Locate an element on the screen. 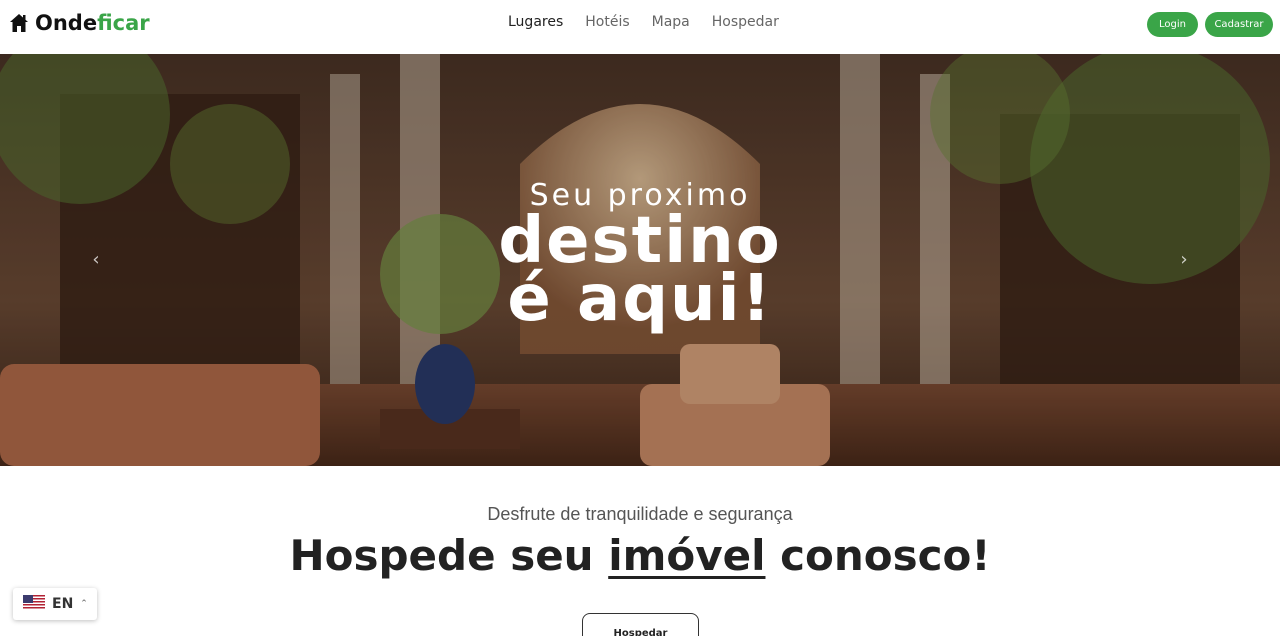  chevron-left-icon: ‹ is located at coordinates (96, 260).